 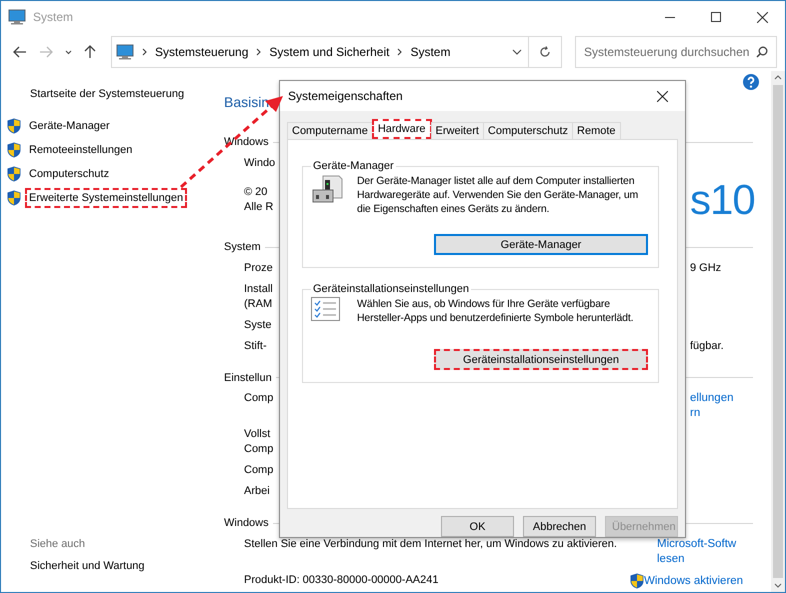 What do you see at coordinates (127, 94) in the screenshot?
I see `sidebar-link: Startseite der Systemsteuerung` at bounding box center [127, 94].